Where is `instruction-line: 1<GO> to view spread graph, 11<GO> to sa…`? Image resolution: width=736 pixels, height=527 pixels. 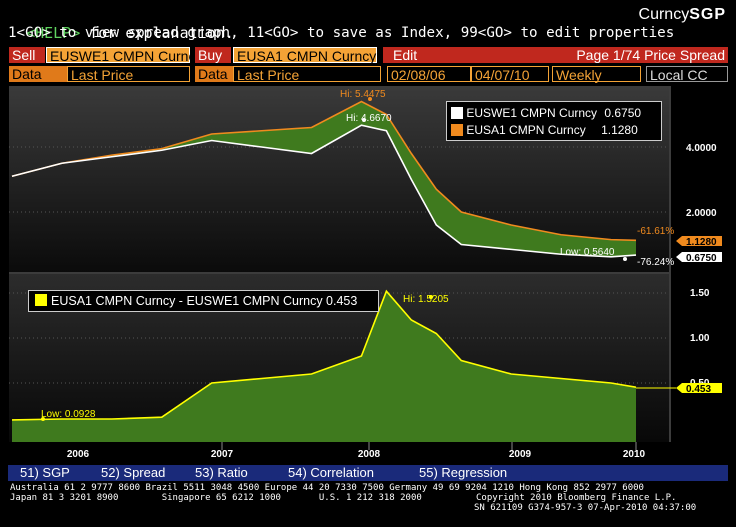 instruction-line: 1<GO> to view spread graph, 11<GO> to sa… is located at coordinates (341, 33).